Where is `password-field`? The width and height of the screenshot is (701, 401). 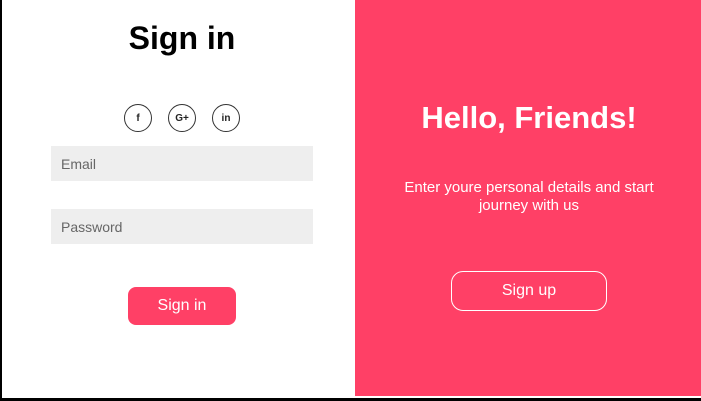 password-field is located at coordinates (182, 226).